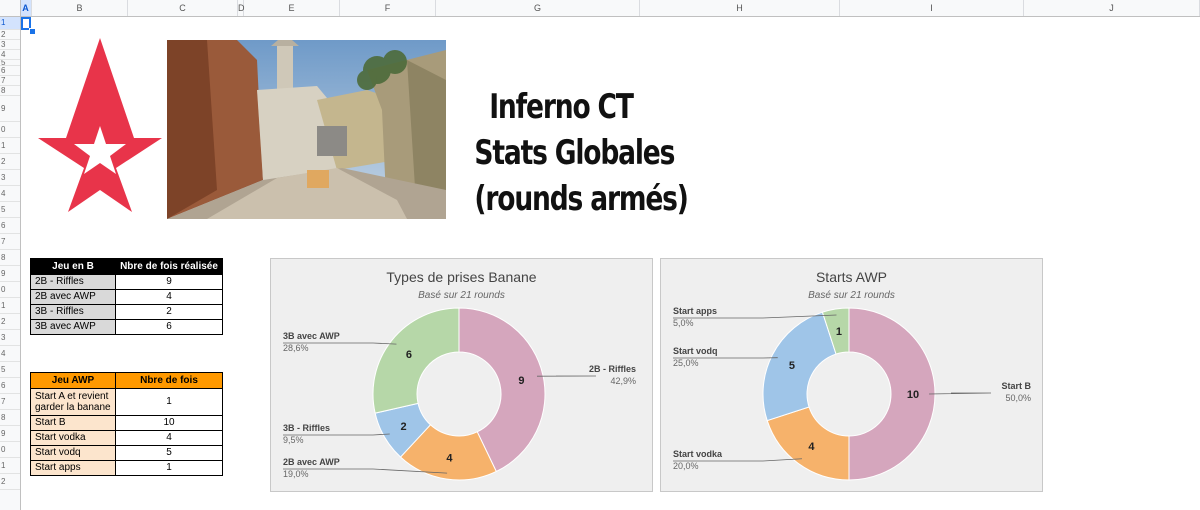 The height and width of the screenshot is (510, 1200). What do you see at coordinates (574, 153) in the screenshot?
I see `title-line-2: Stats Globales` at bounding box center [574, 153].